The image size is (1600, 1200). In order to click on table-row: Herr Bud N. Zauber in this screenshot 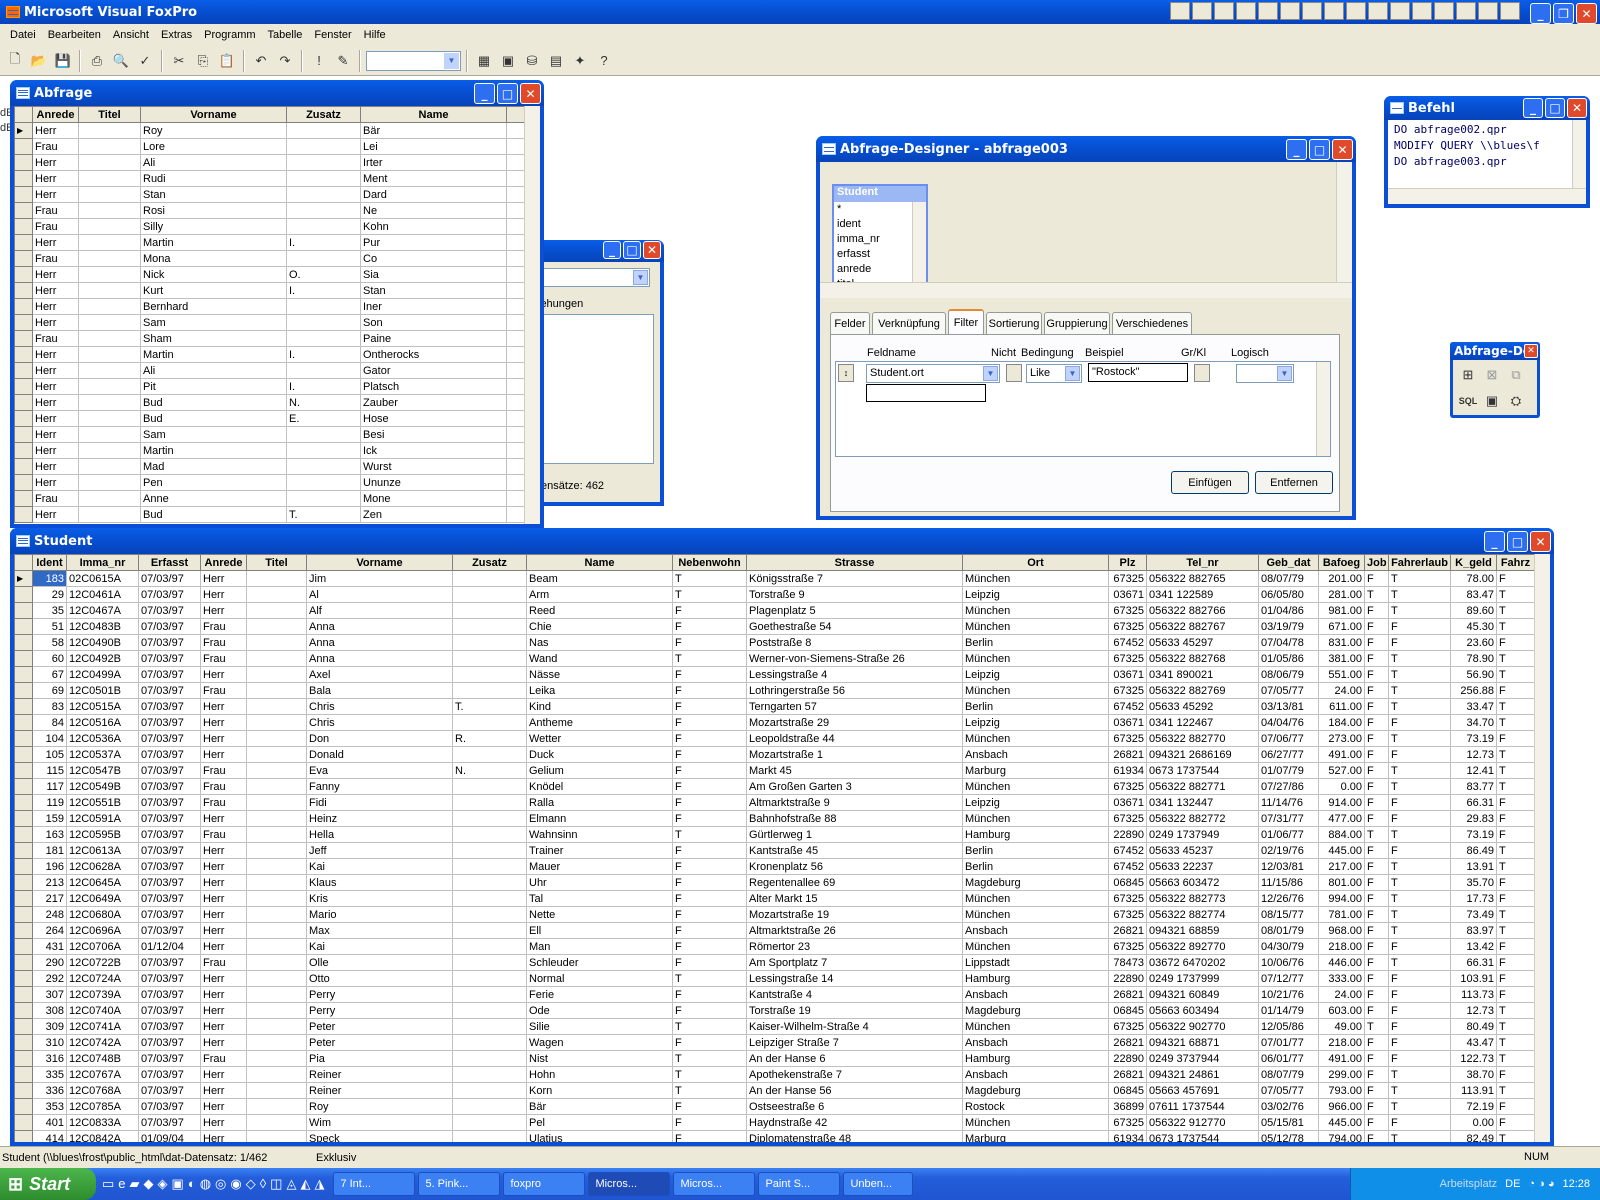, I will do `click(269, 402)`.